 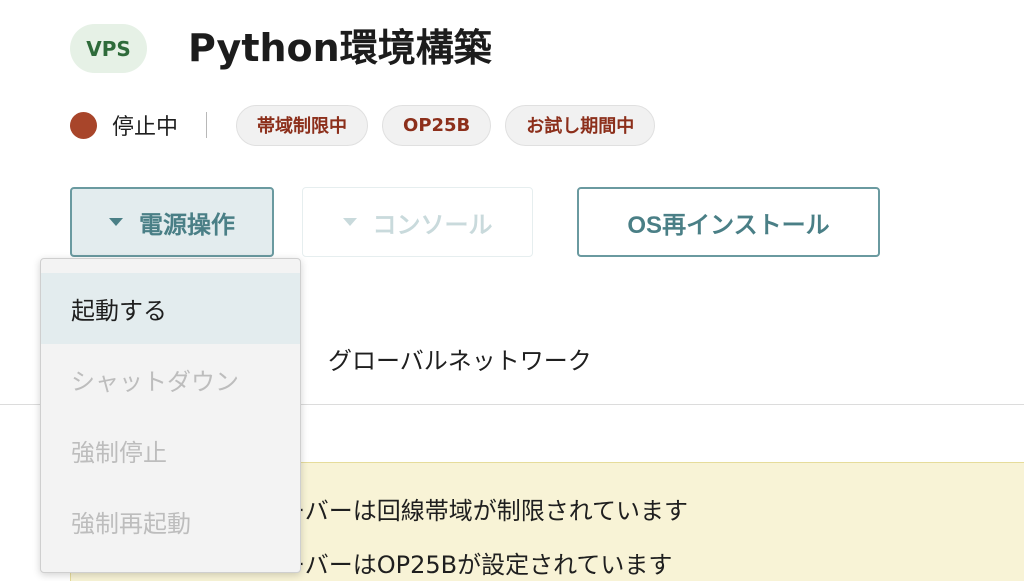 What do you see at coordinates (728, 225) in the screenshot?
I see `os-reinstall-label: OS再インストール` at bounding box center [728, 225].